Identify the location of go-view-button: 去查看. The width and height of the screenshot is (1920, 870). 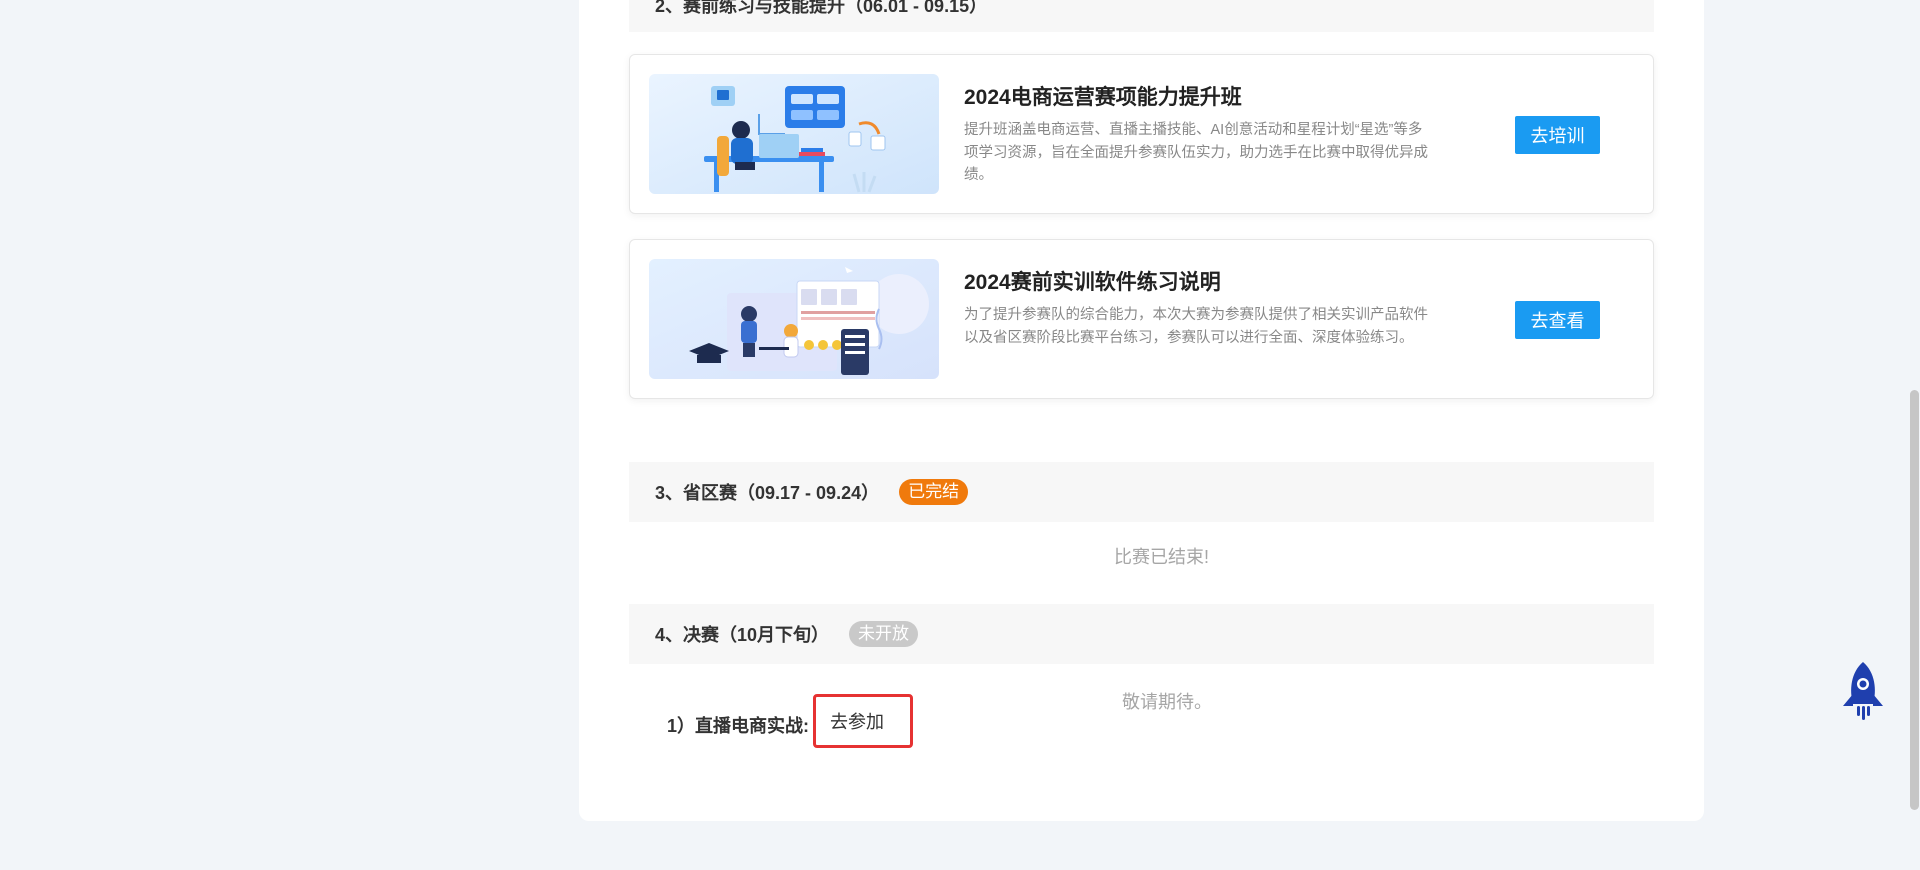
(1557, 320).